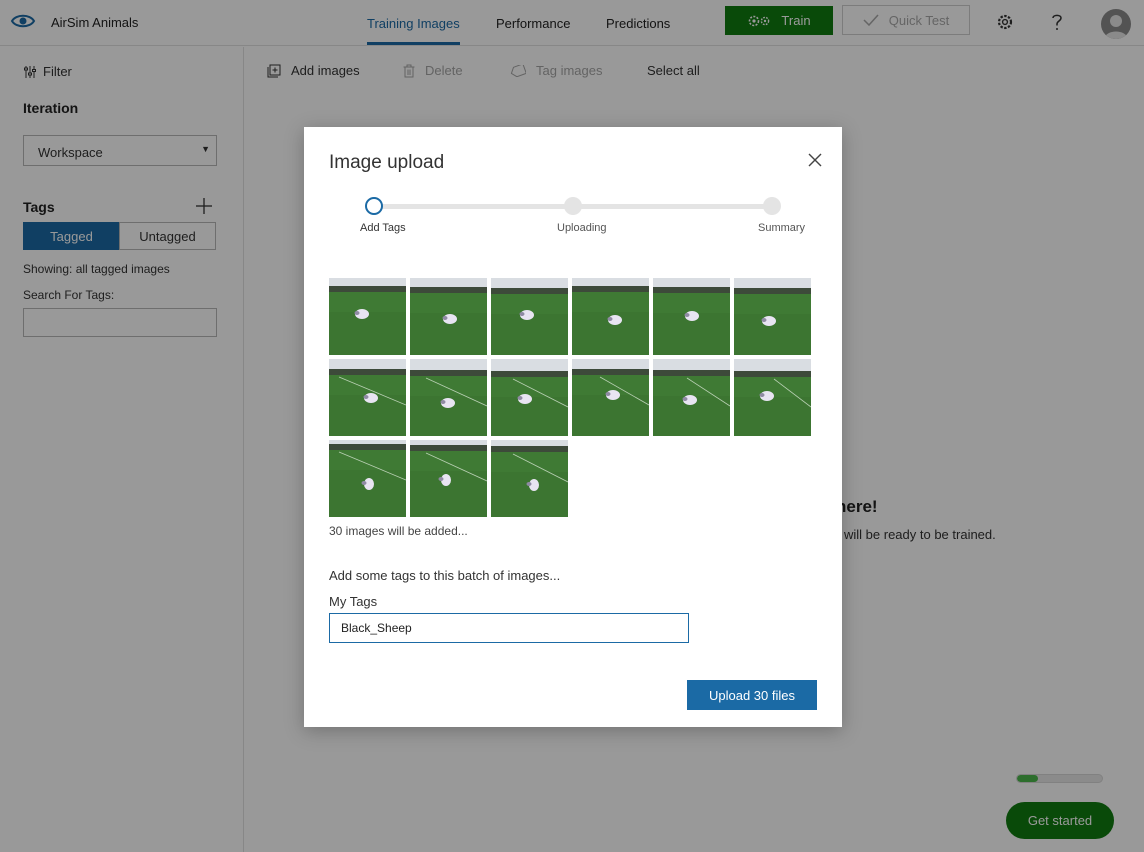 The height and width of the screenshot is (852, 1144). What do you see at coordinates (387, 162) in the screenshot?
I see `dialog-title: Image upload` at bounding box center [387, 162].